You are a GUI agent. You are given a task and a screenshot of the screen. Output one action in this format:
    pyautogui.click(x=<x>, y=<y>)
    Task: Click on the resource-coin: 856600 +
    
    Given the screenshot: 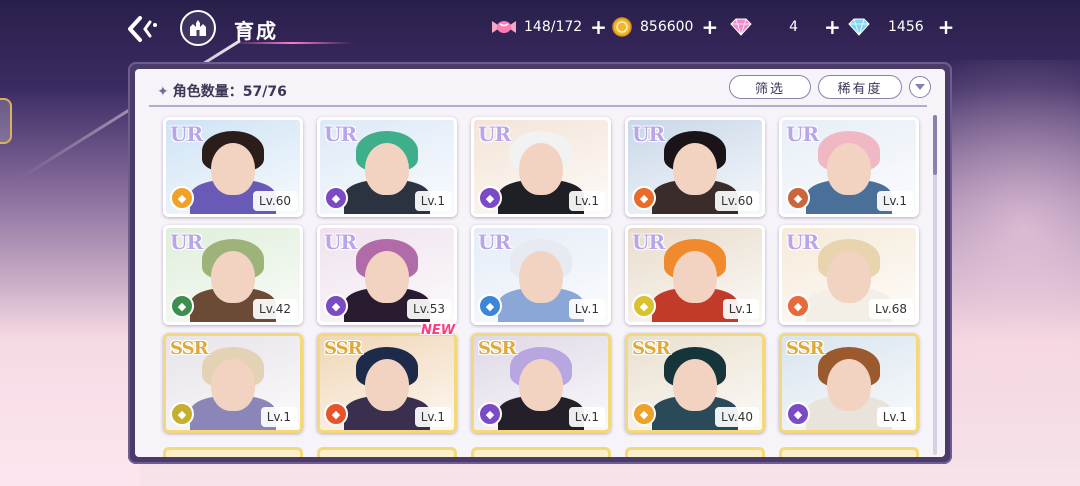 What is the action you would take?
    pyautogui.click(x=665, y=27)
    